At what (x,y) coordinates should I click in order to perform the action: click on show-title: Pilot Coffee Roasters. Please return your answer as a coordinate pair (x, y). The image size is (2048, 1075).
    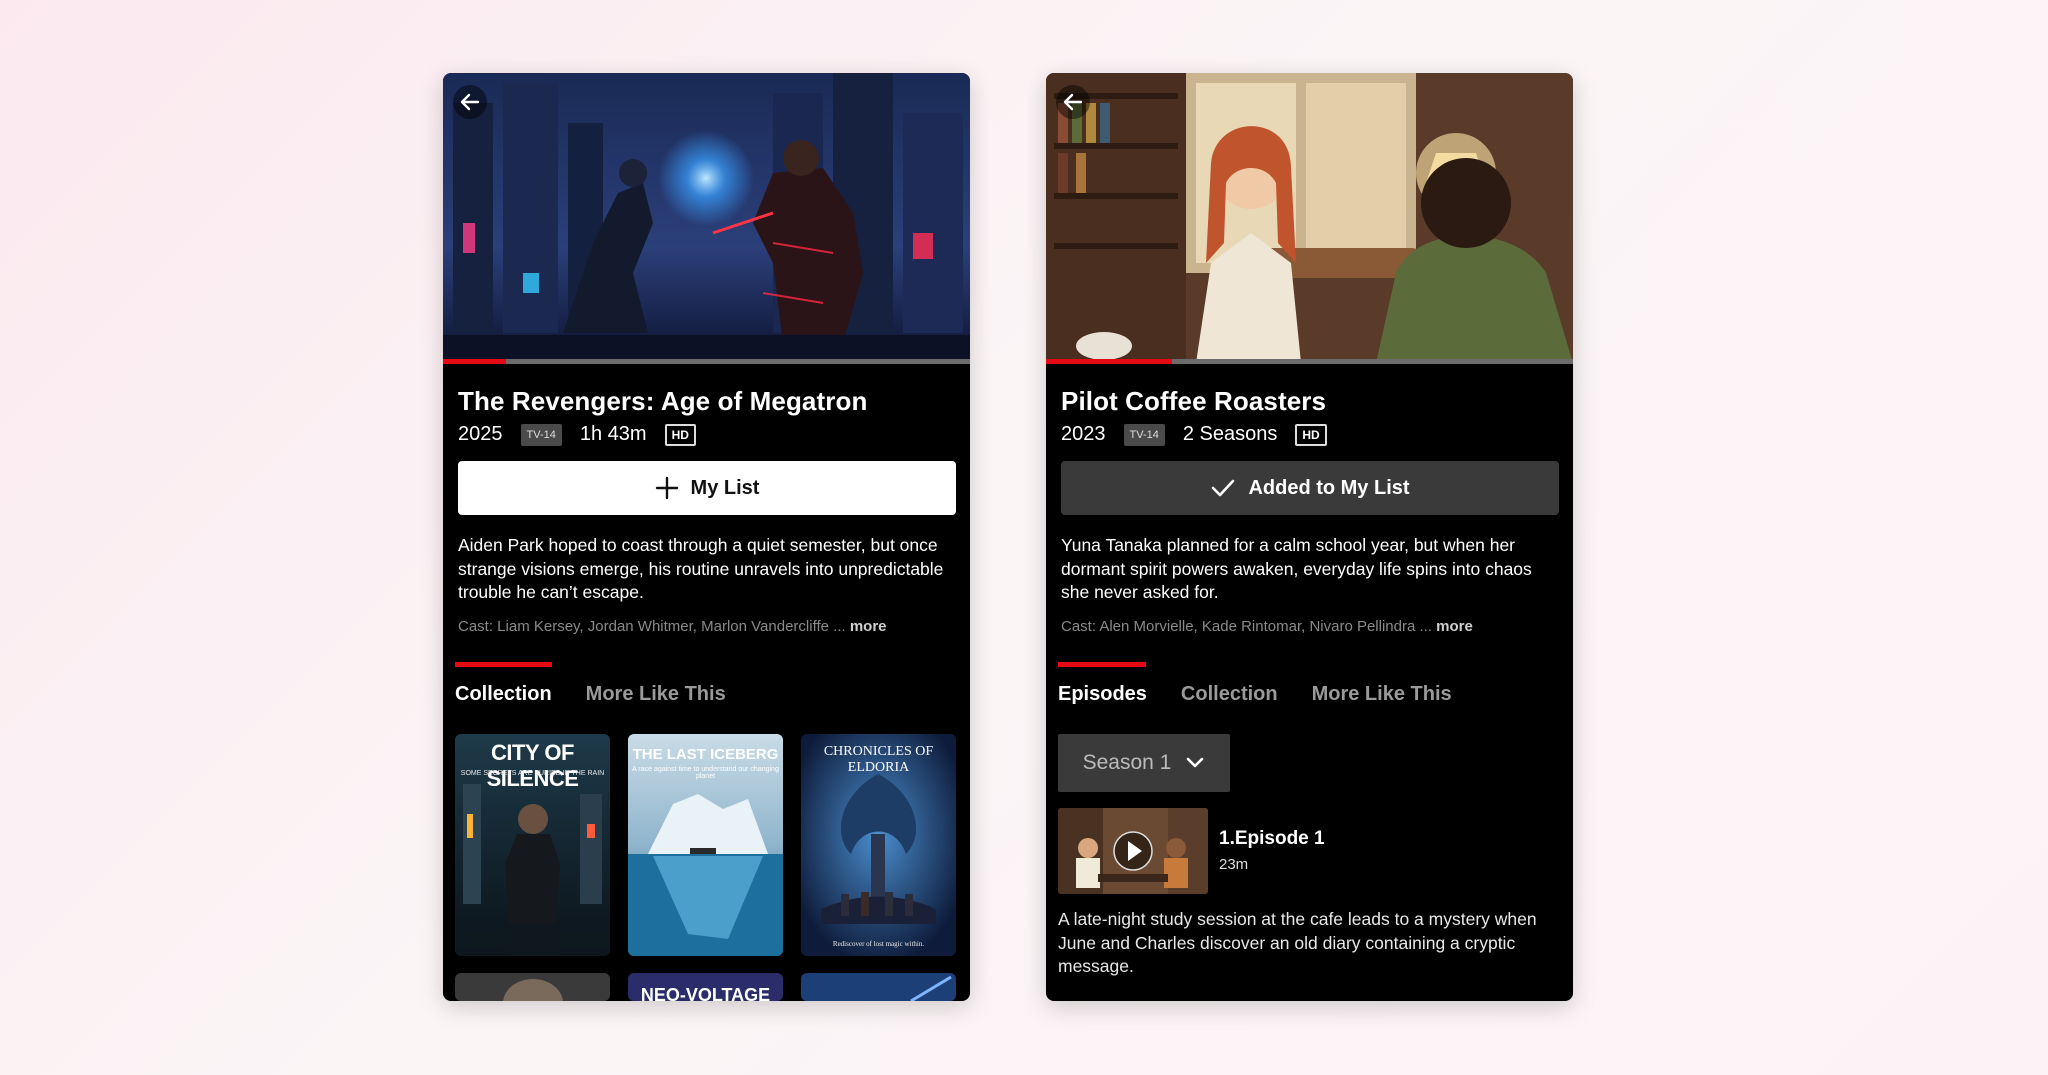
    Looking at the image, I should click on (1194, 401).